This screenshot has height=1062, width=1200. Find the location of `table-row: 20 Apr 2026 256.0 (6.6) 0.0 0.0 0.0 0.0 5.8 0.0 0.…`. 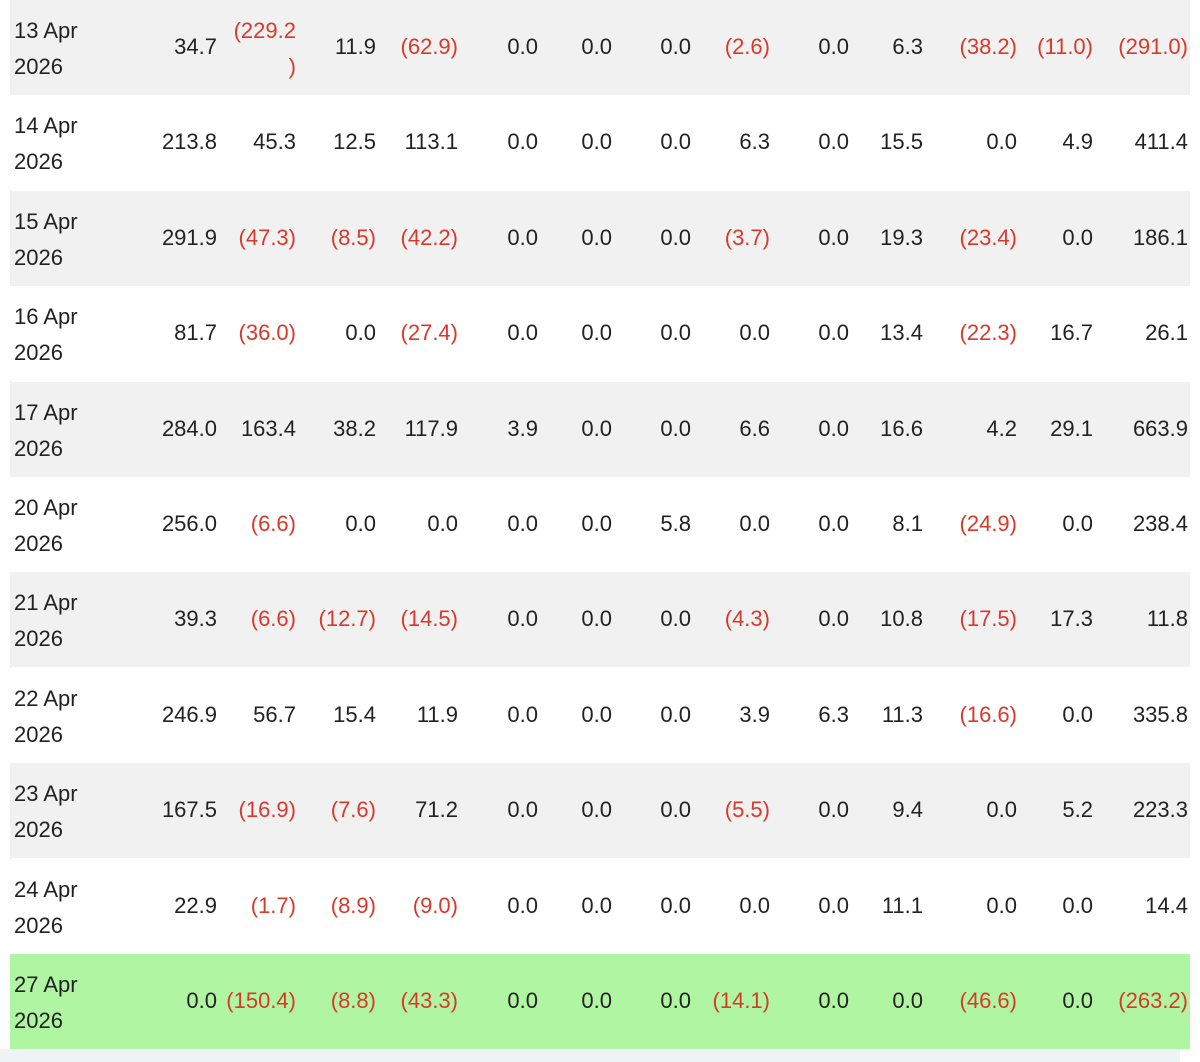

table-row: 20 Apr 2026 256.0 (6.6) 0.0 0.0 0.0 0.0 5.8 0.0 0.… is located at coordinates (600, 524).